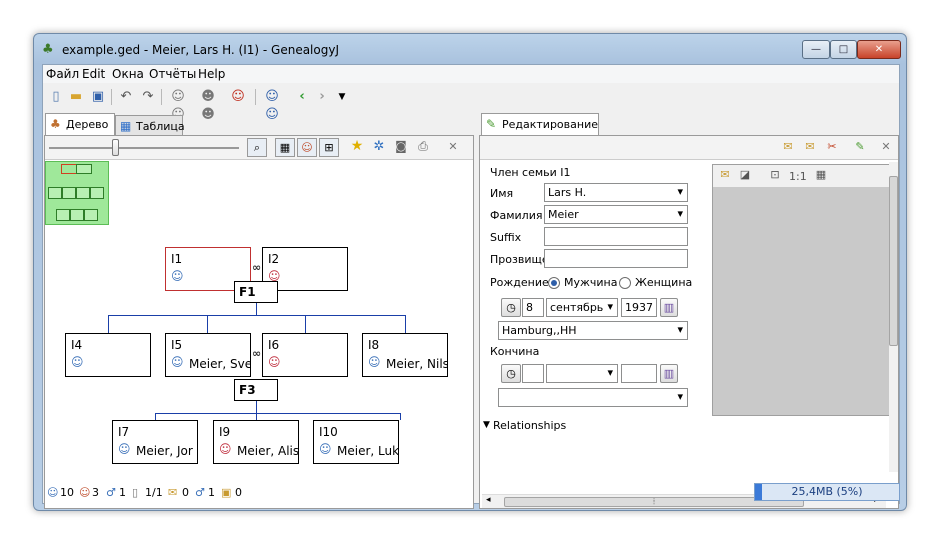 The image size is (939, 544). I want to click on expand-triangle-icon: ▼, so click(486, 425).